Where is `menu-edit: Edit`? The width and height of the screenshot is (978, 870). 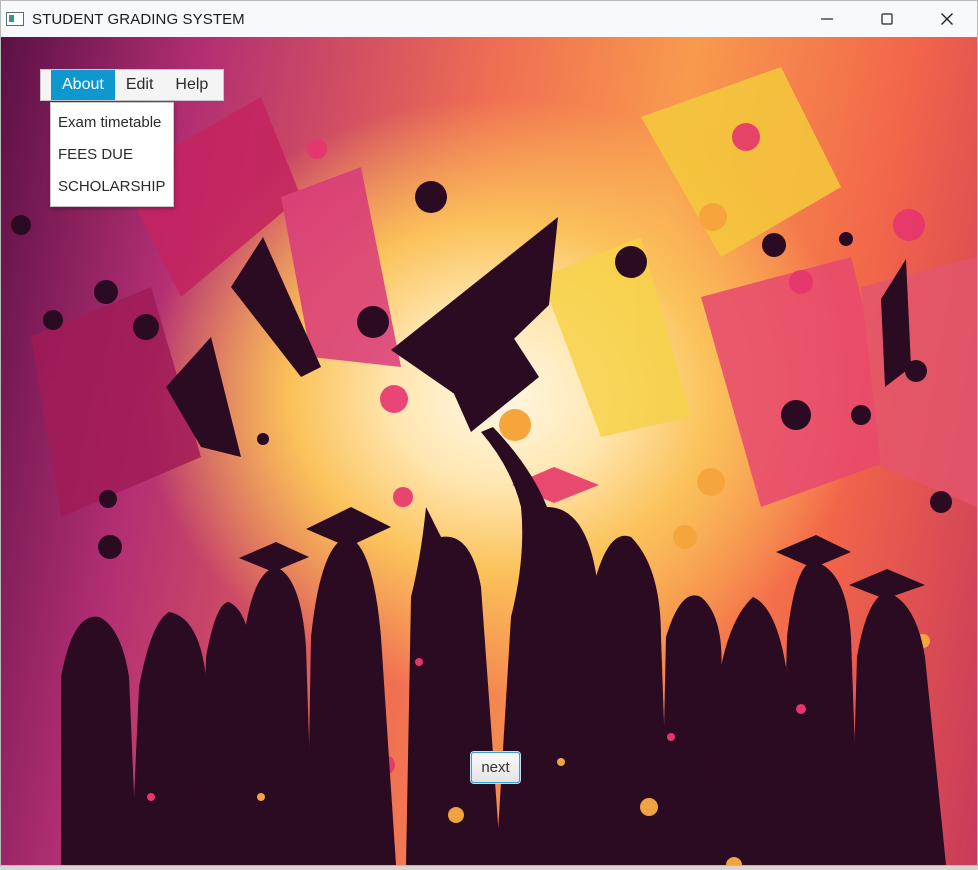
menu-edit: Edit is located at coordinates (140, 85).